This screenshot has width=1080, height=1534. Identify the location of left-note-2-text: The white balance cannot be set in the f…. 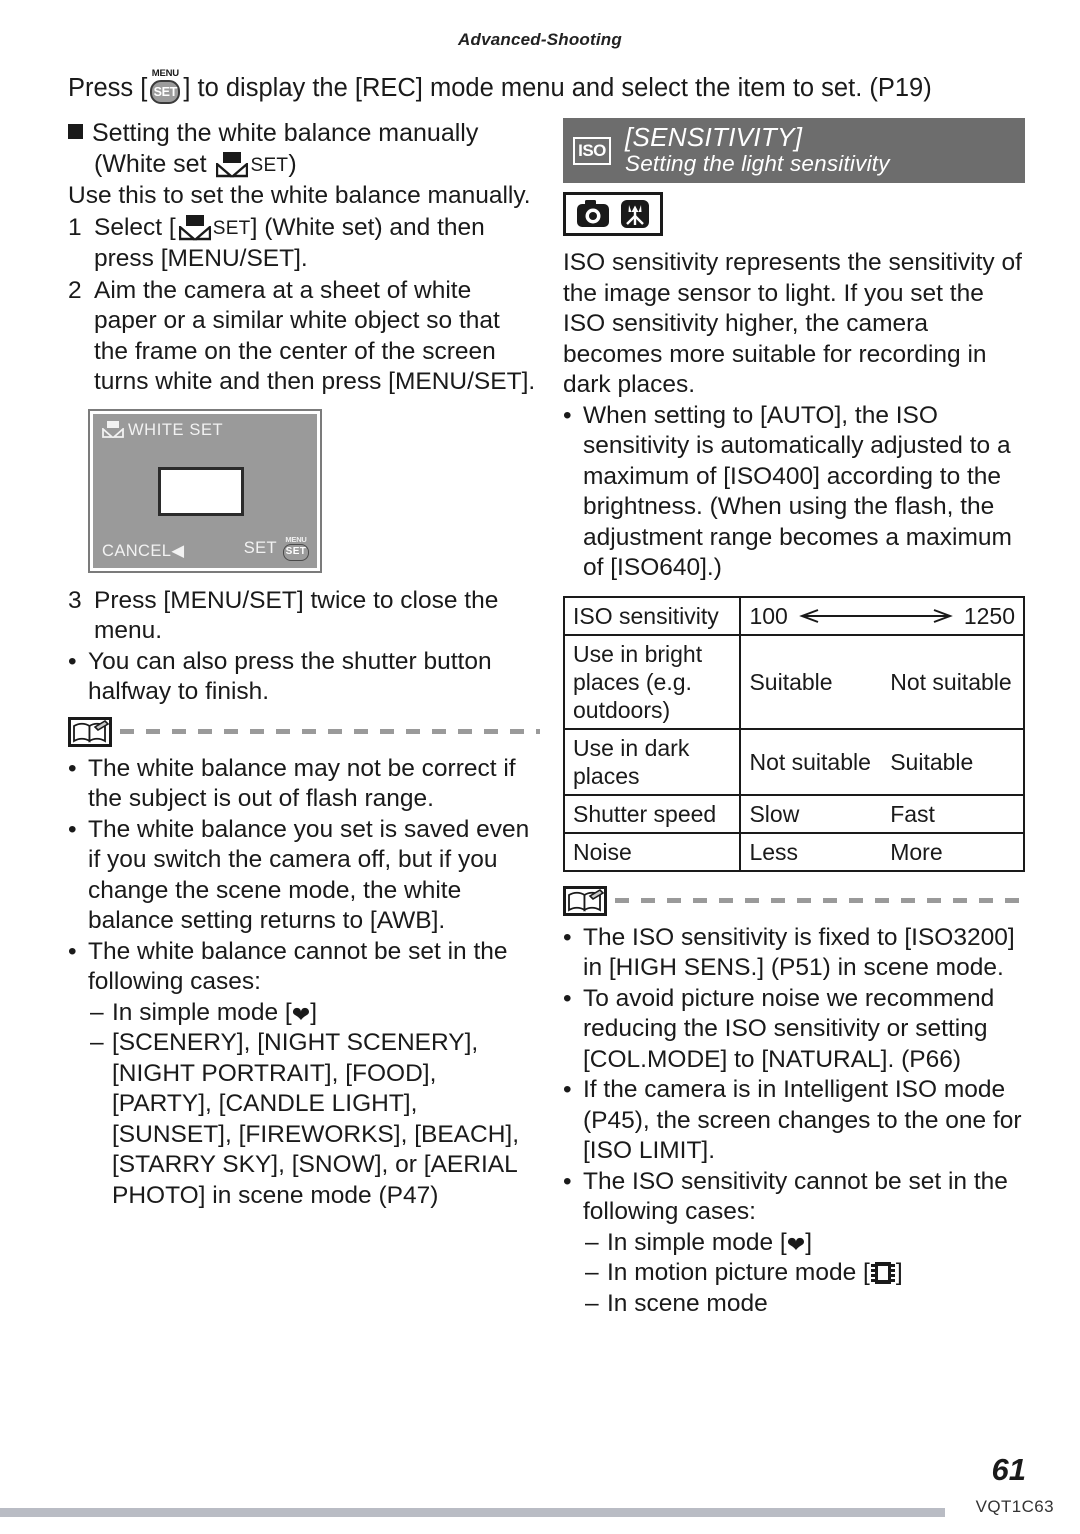
(298, 966).